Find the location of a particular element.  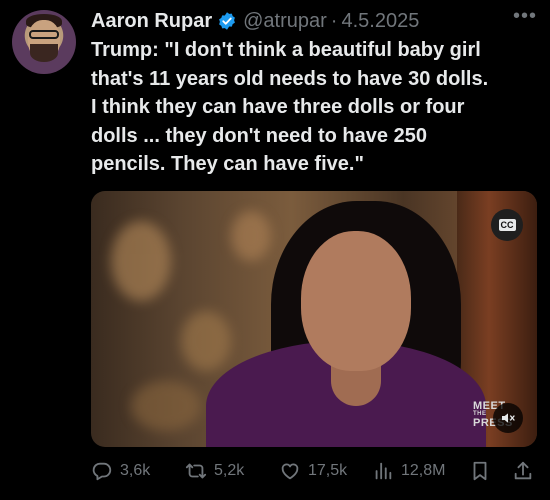

views-button: 12,8M is located at coordinates (408, 471).